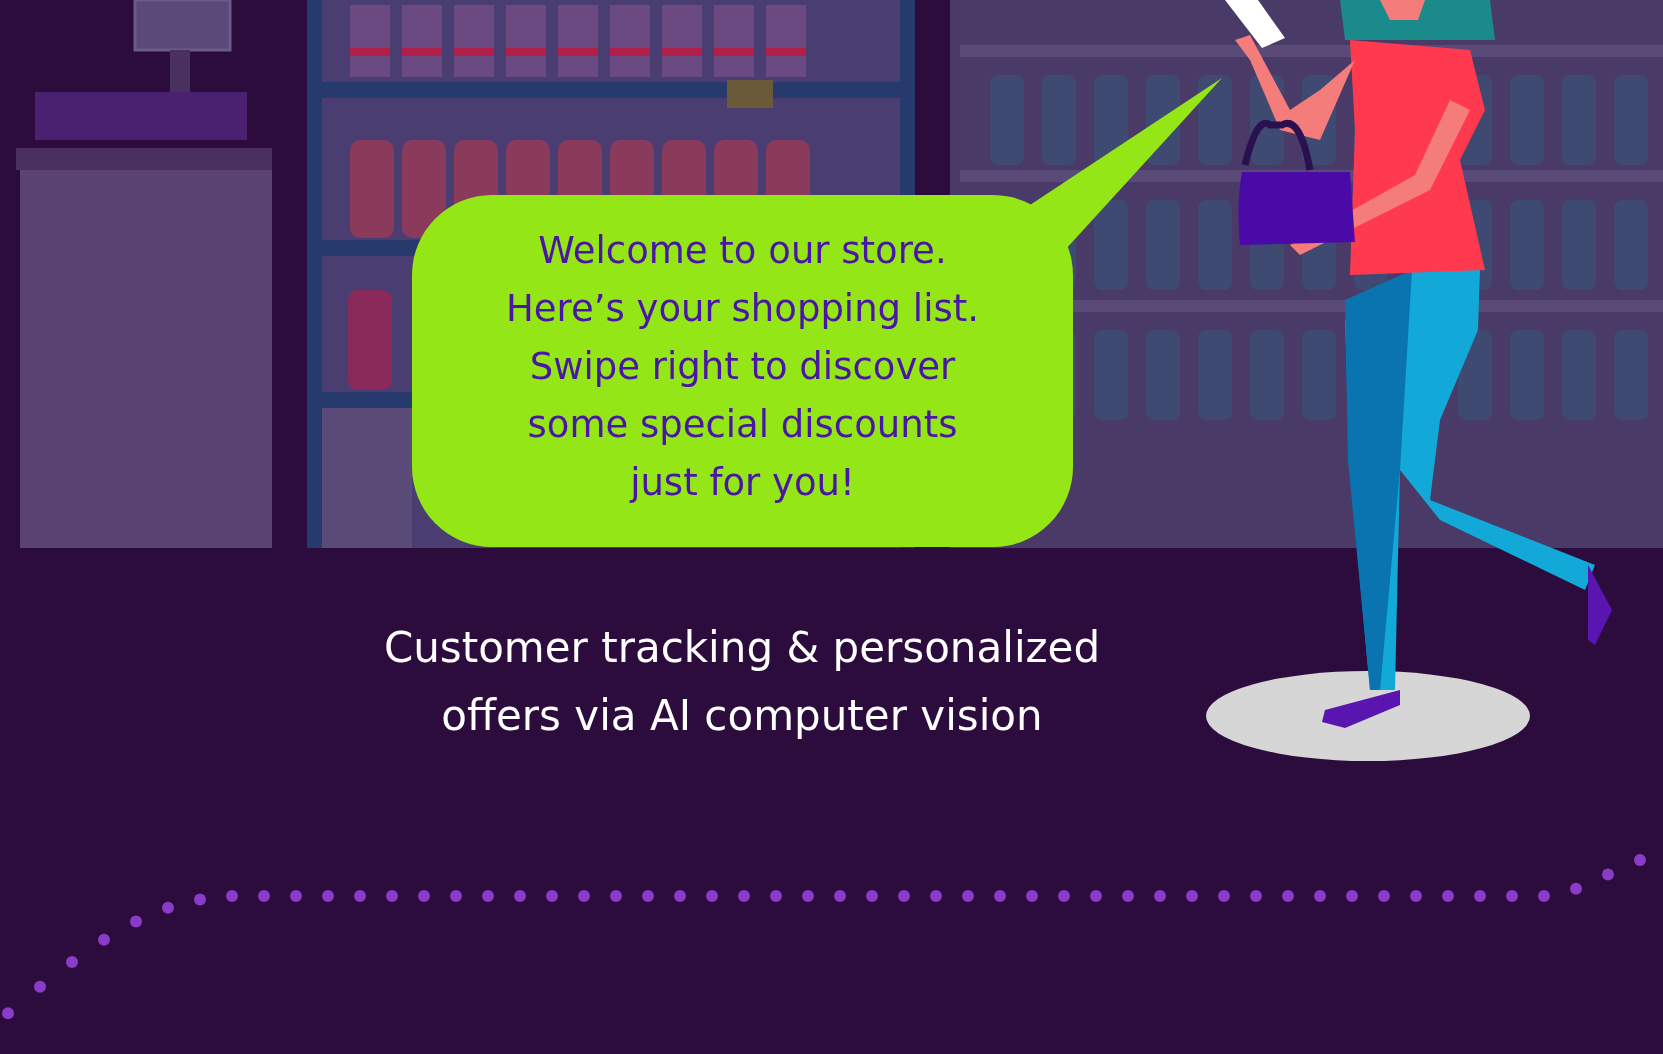  I want to click on caption-text: Customer tracking & personalized offers via AI computer vision, so click(742, 682).